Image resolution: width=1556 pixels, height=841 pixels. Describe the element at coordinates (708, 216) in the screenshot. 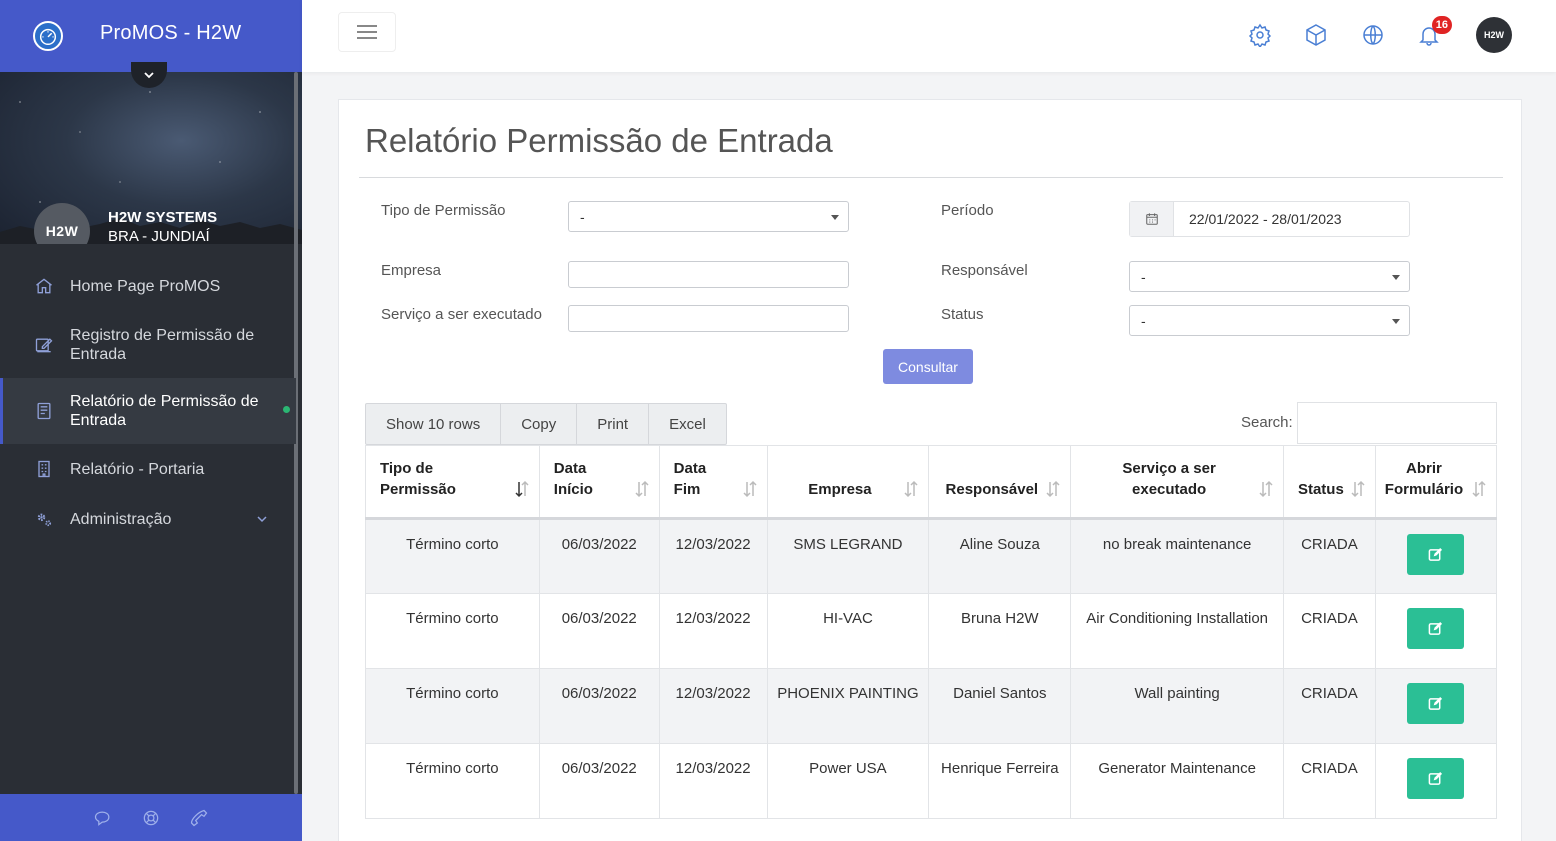

I see `tipo-select: -` at that location.